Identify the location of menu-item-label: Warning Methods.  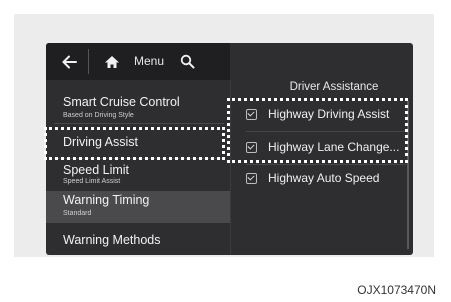
(112, 240).